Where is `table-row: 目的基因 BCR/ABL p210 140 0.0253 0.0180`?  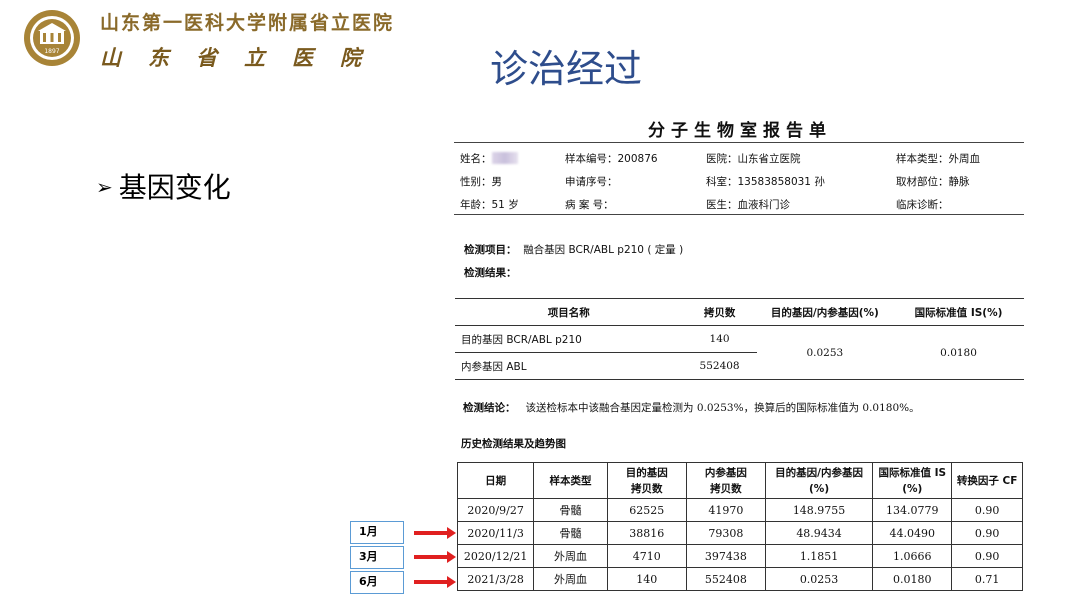
table-row: 目的基因 BCR/ABL p210 140 0.0253 0.0180 is located at coordinates (739, 342).